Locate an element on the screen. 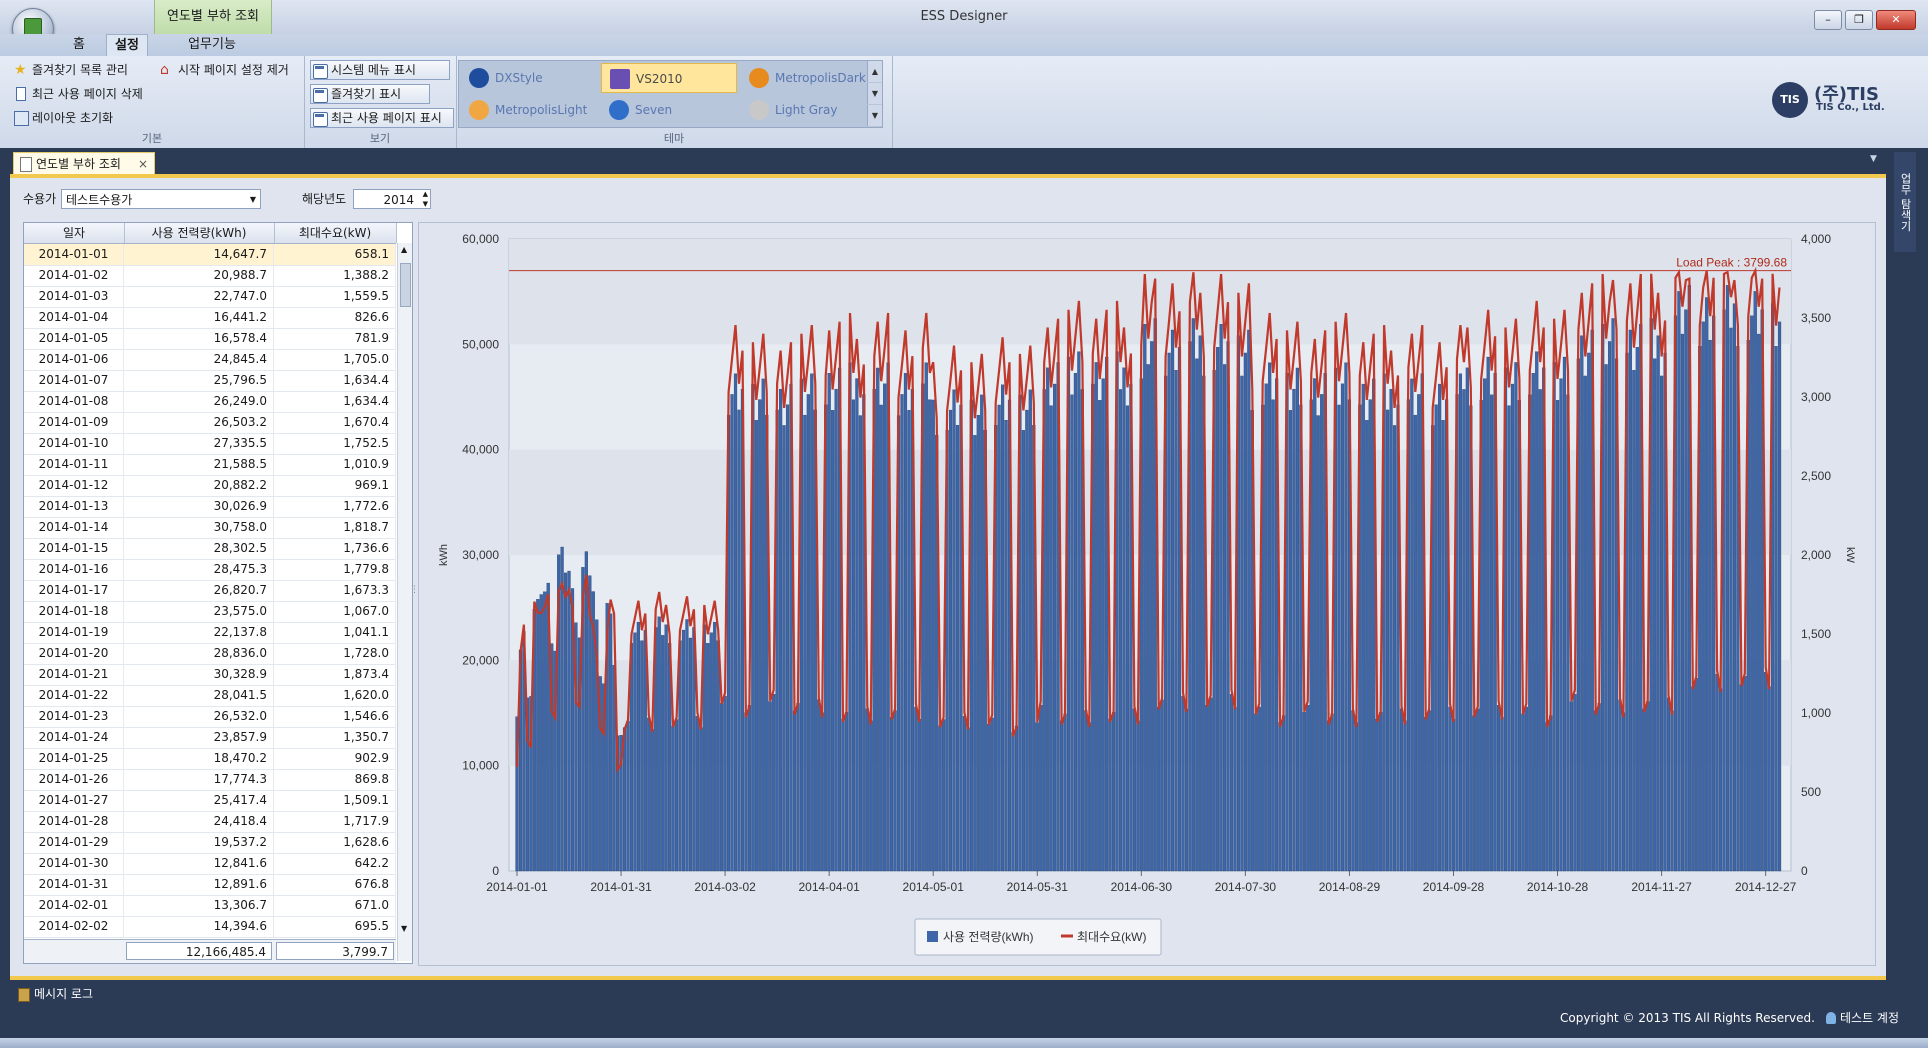 This screenshot has height=1048, width=1928. table-row: 2014-01-09 26,503.2 1,670.4 is located at coordinates (210, 423).